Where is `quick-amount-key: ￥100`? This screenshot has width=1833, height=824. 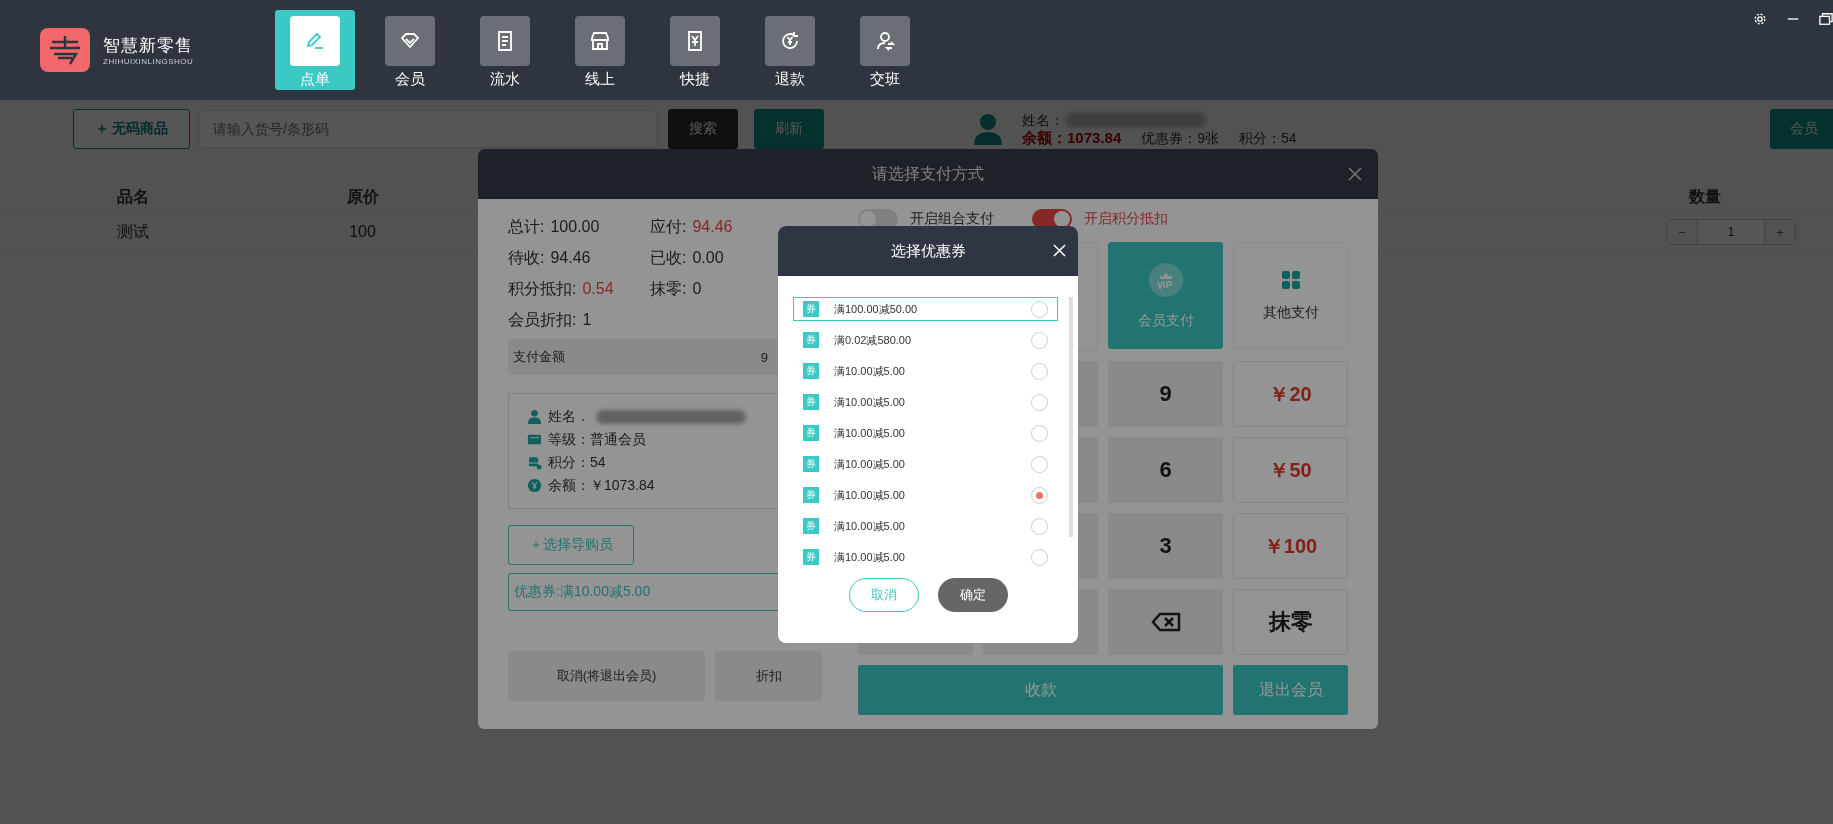
quick-amount-key: ￥100 is located at coordinates (1290, 546).